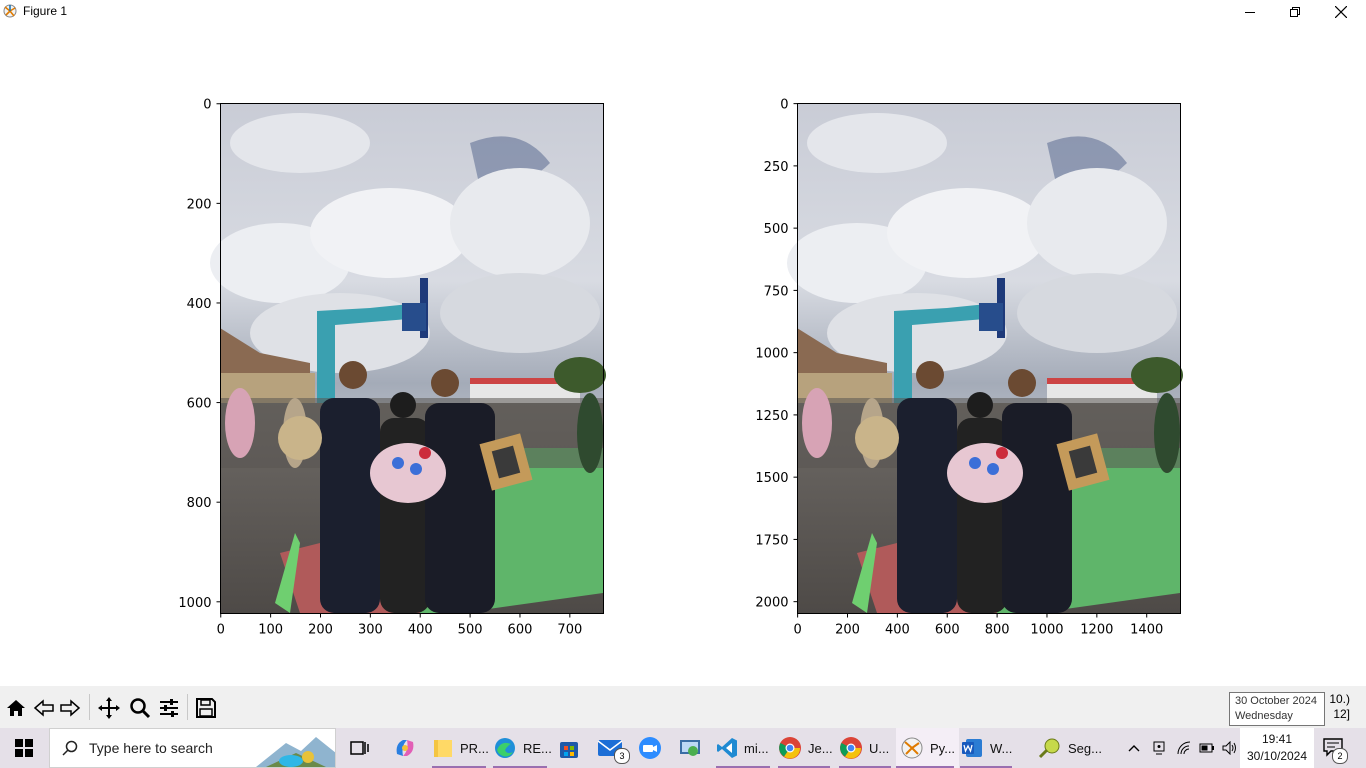  I want to click on search-icon, so click(70, 748).